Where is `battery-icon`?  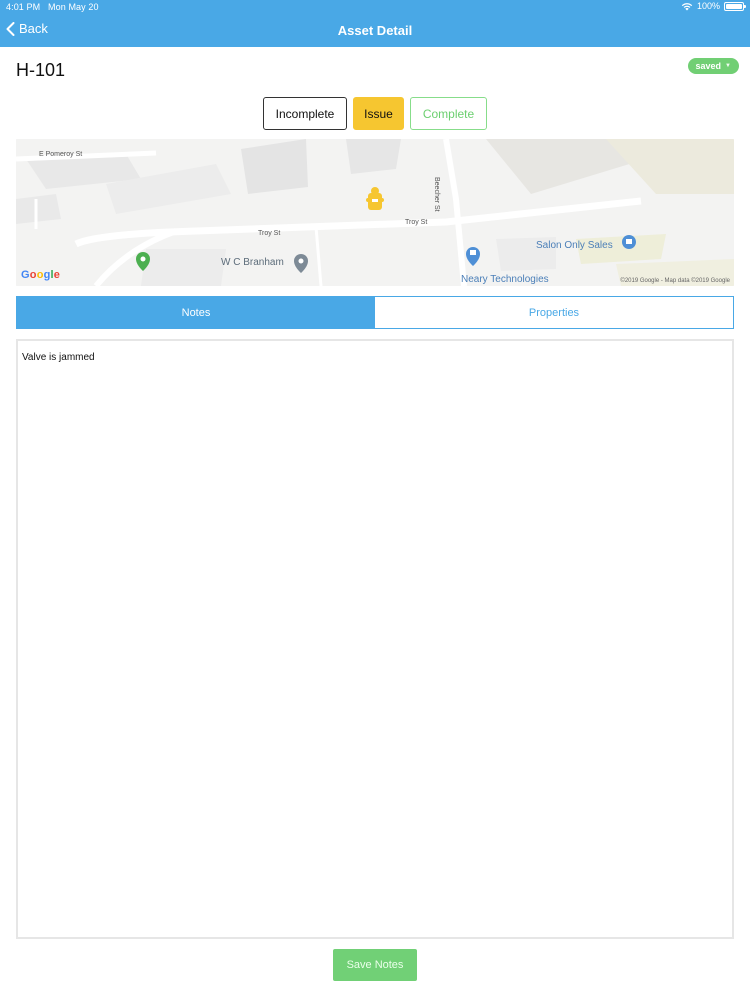 battery-icon is located at coordinates (735, 6).